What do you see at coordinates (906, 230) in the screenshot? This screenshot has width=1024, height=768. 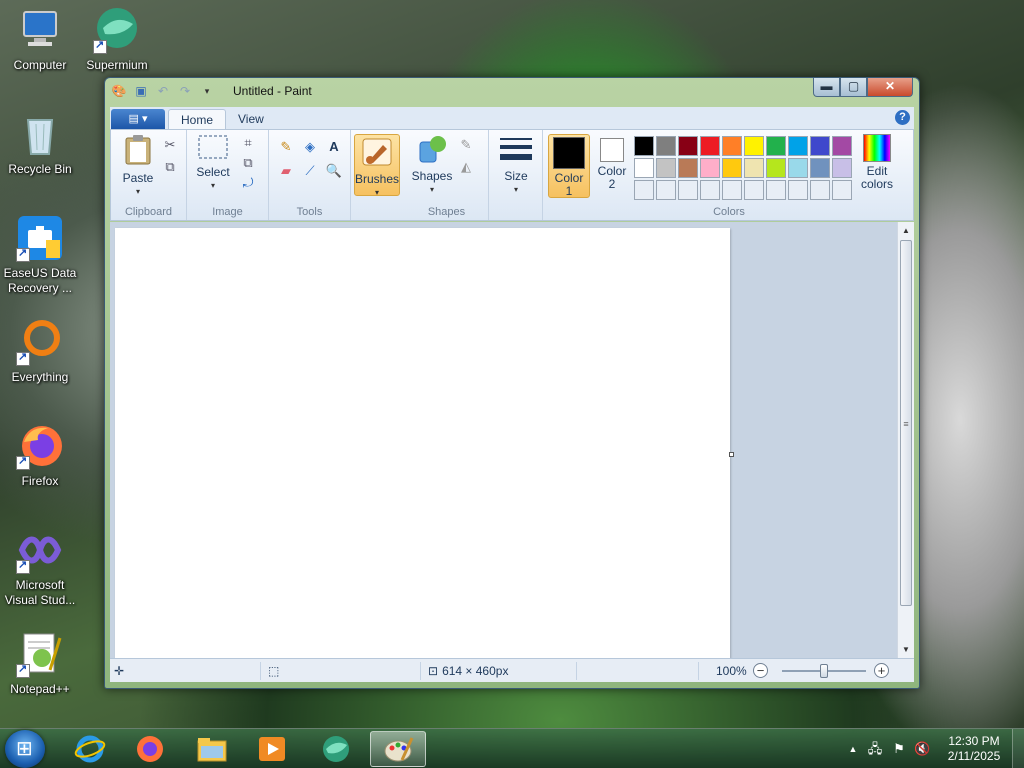 I see `scroll-up-icon: ▲` at bounding box center [906, 230].